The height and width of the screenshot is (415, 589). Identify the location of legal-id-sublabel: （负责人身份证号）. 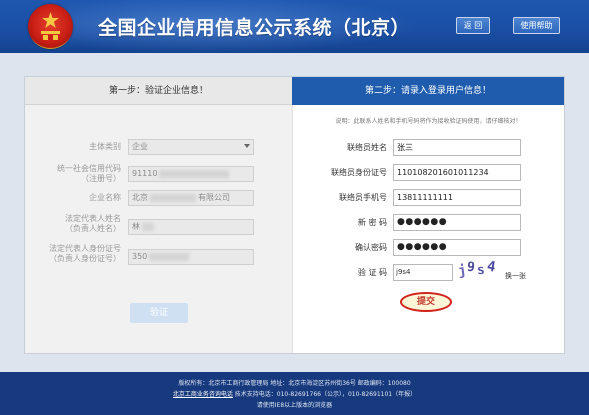
(85, 258).